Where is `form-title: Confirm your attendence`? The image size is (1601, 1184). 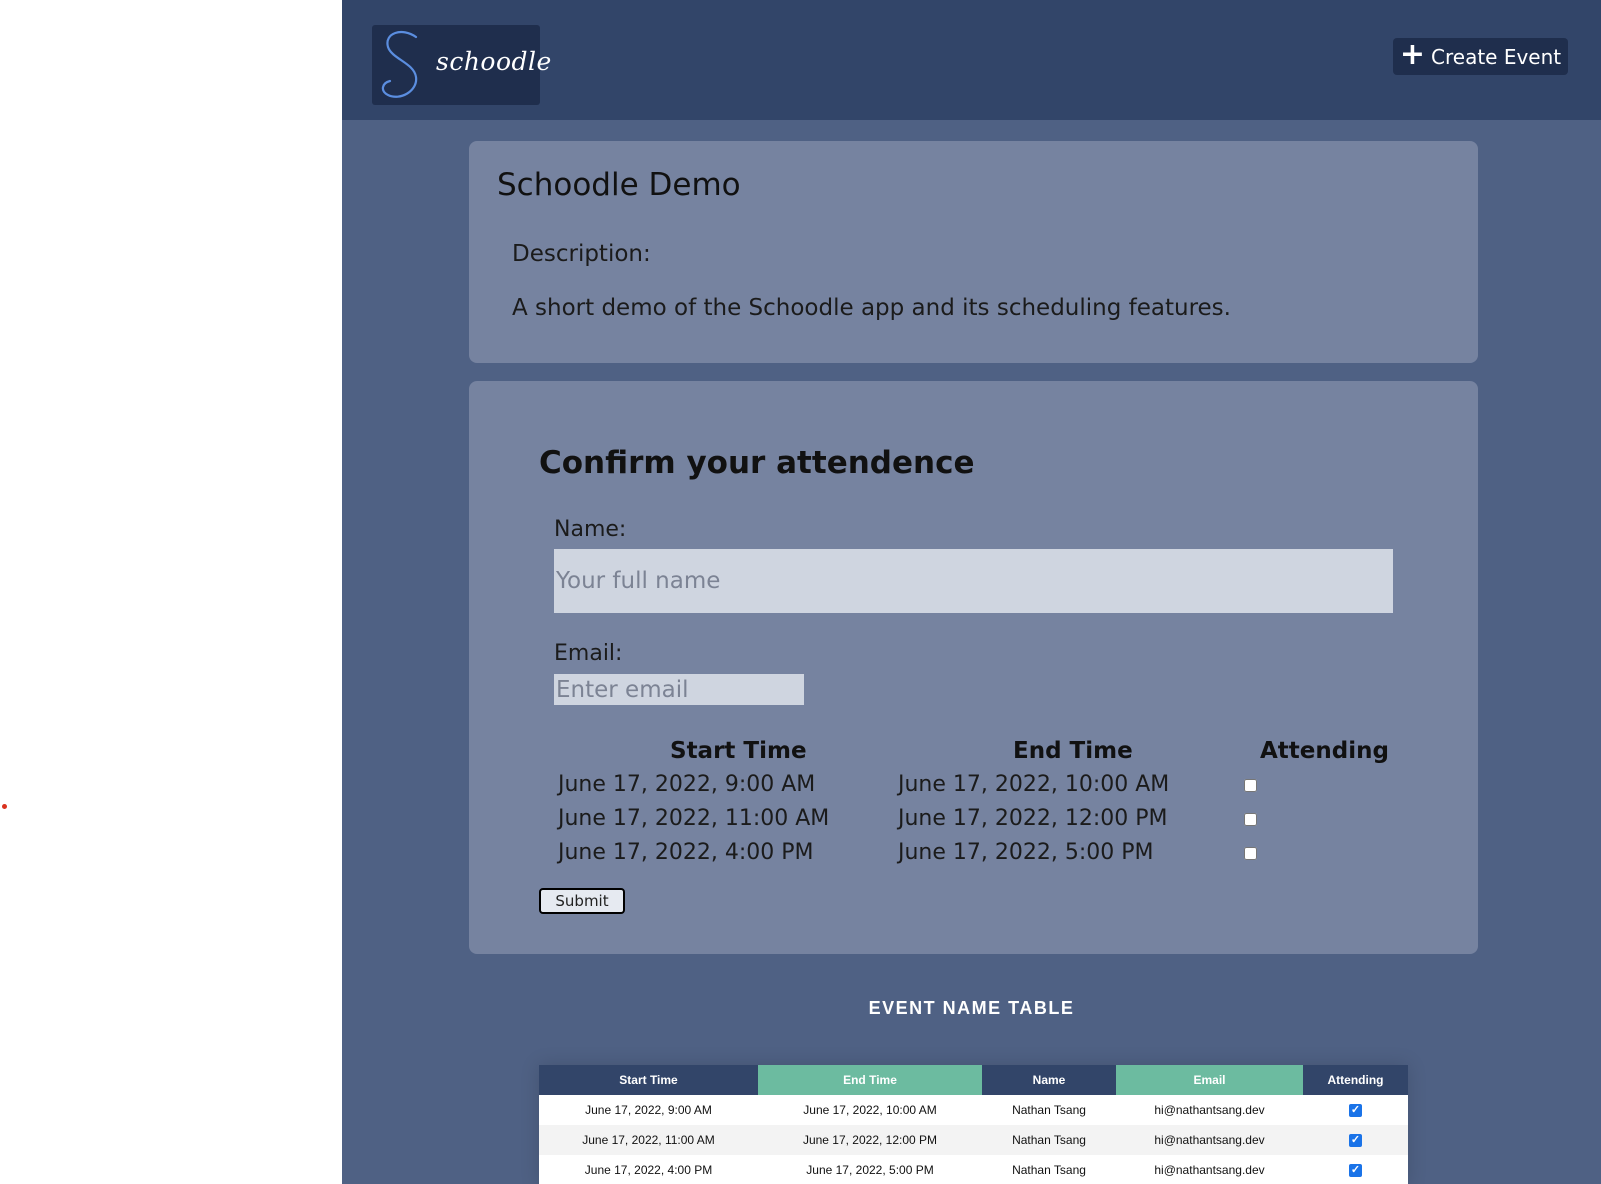
form-title: Confirm your attendence is located at coordinates (757, 463).